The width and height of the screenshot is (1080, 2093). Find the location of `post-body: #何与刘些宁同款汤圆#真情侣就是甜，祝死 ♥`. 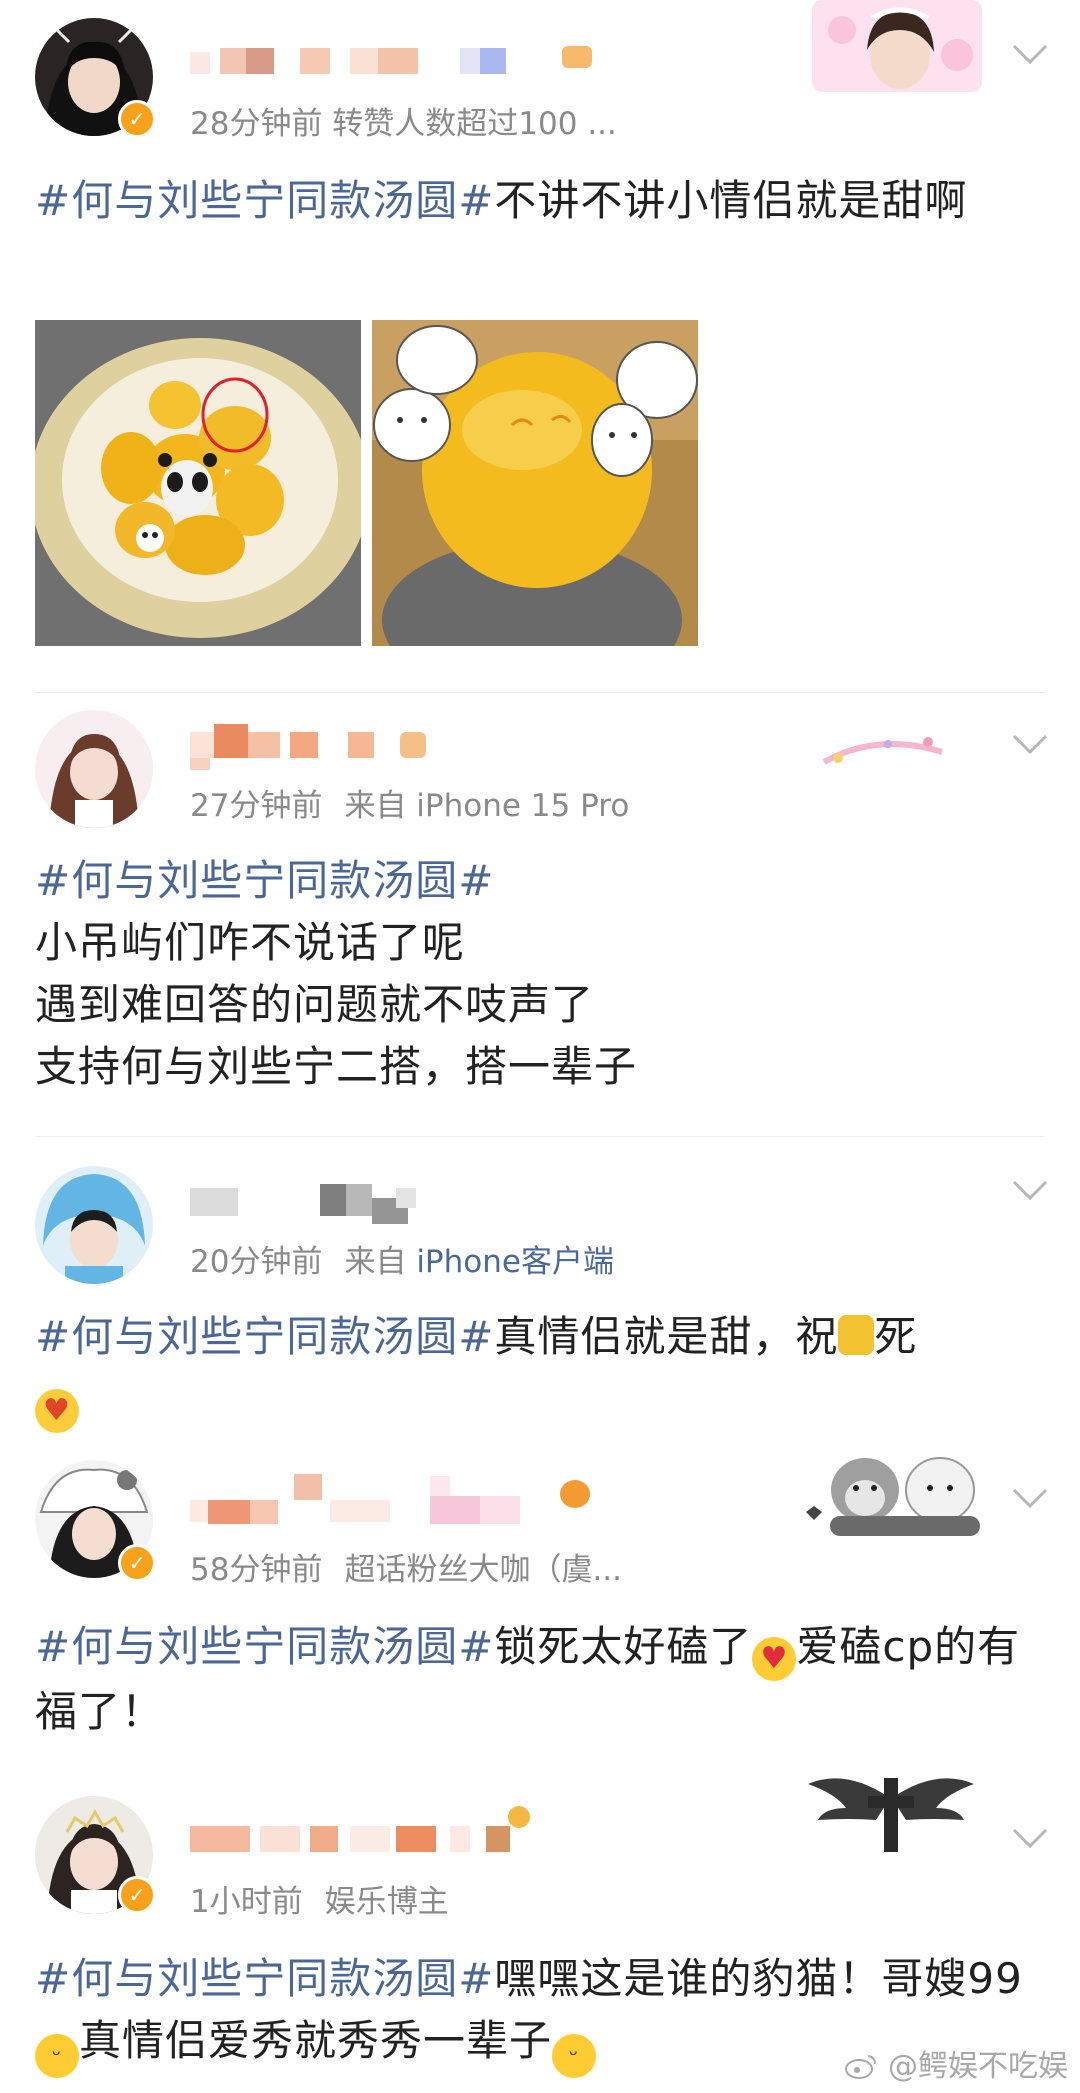

post-body: #何与刘些宁同款汤圆#真情侣就是甜，祝死 ♥ is located at coordinates (540, 1369).